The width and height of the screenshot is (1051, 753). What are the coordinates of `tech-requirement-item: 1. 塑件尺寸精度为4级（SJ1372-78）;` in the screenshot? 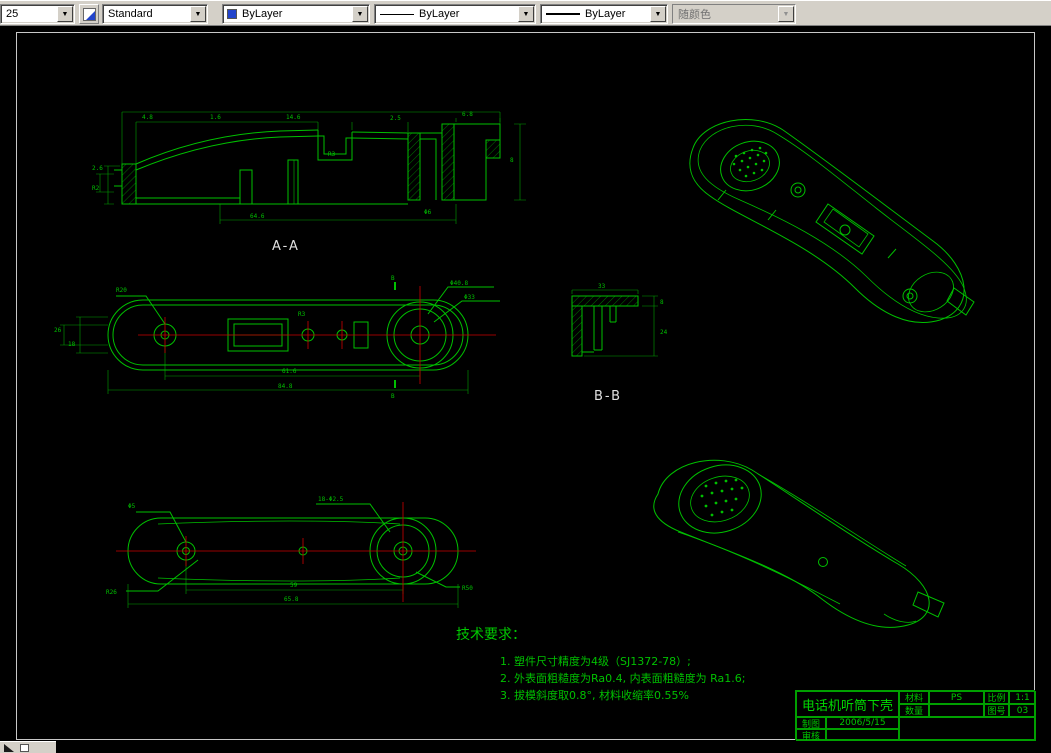 It's located at (595, 661).